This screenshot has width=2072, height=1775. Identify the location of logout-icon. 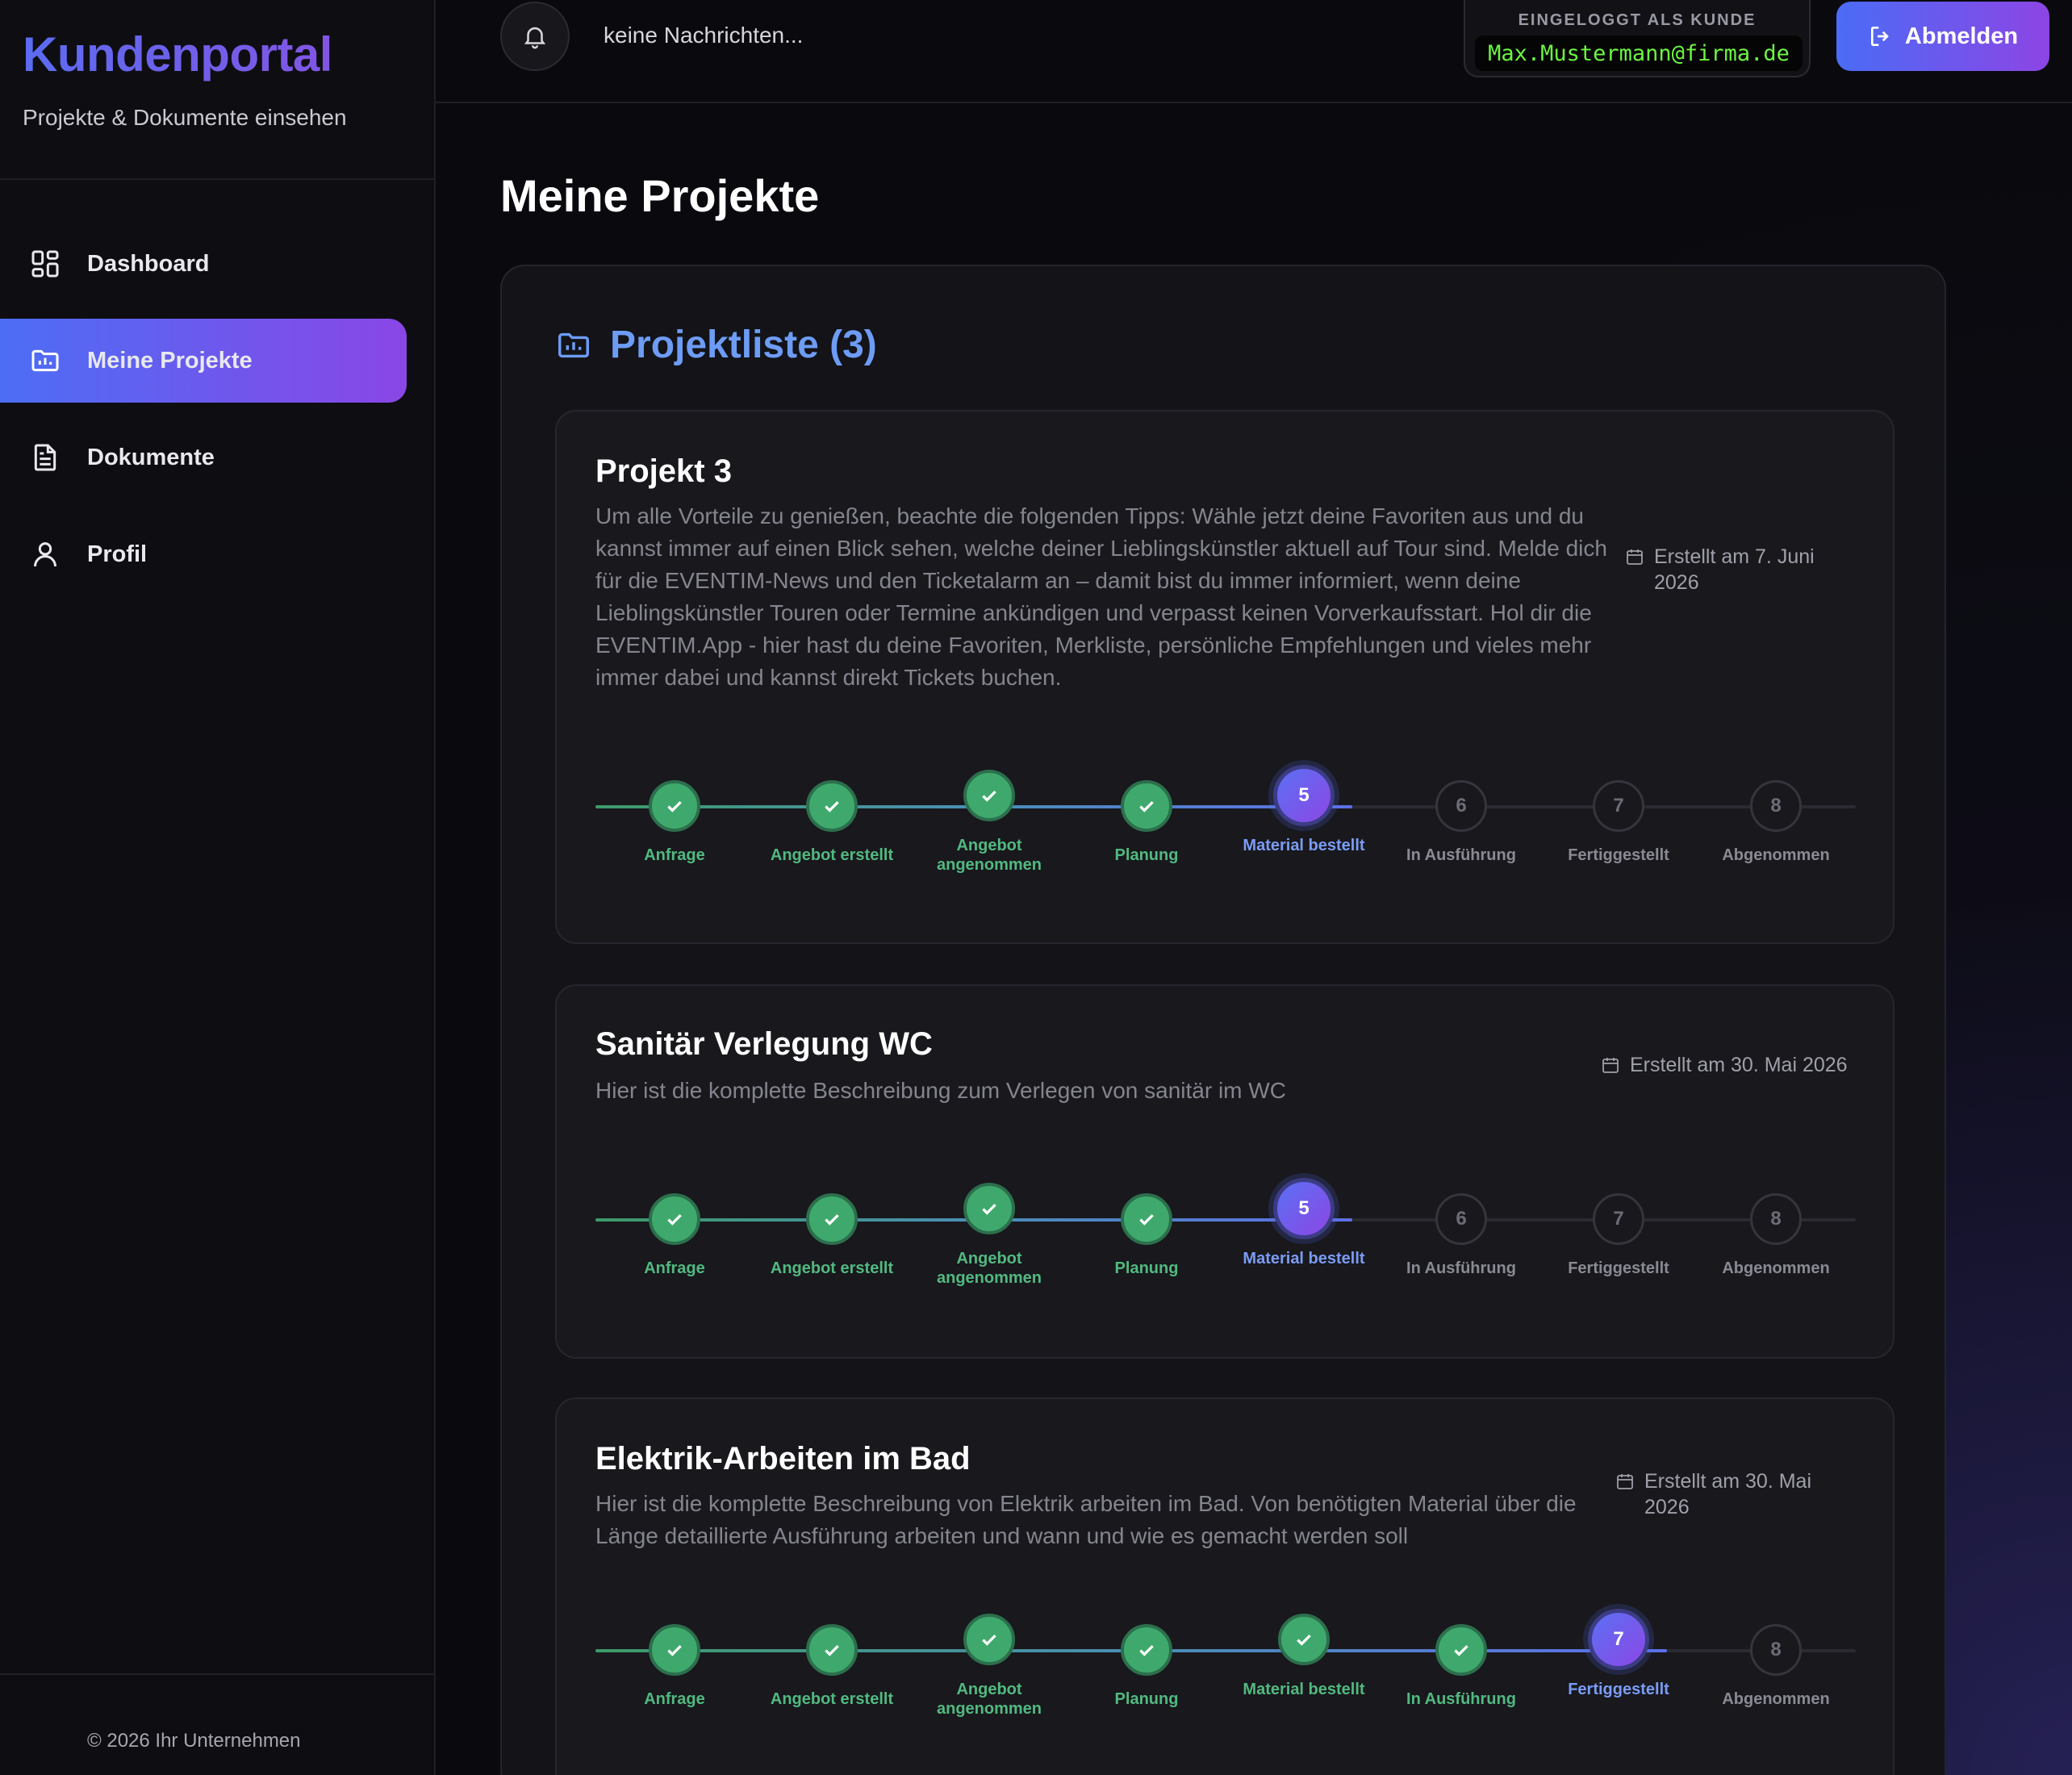
(1879, 36).